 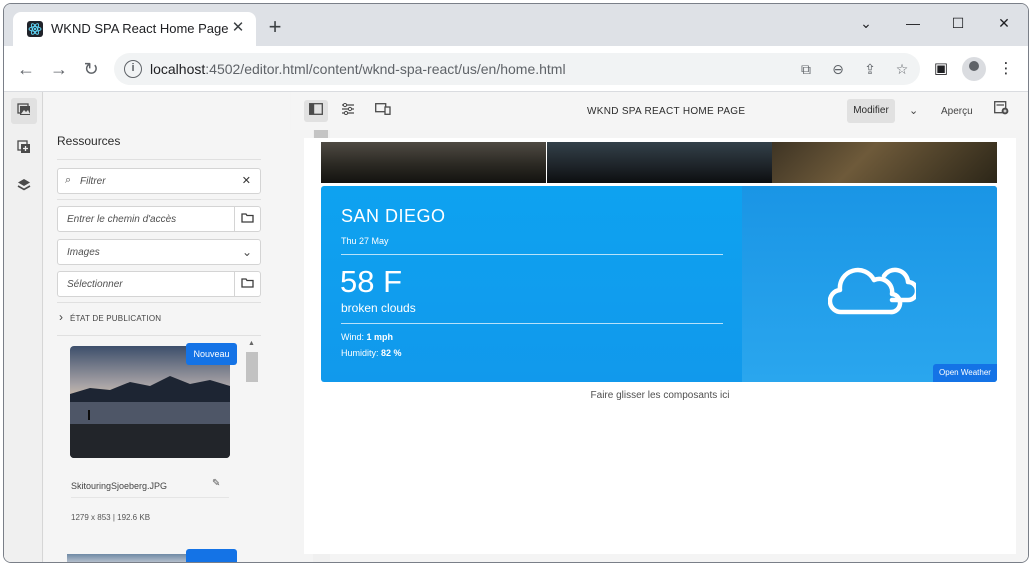 What do you see at coordinates (159, 181) in the screenshot?
I see `filter-input: Filtrer ⌕ ✕` at bounding box center [159, 181].